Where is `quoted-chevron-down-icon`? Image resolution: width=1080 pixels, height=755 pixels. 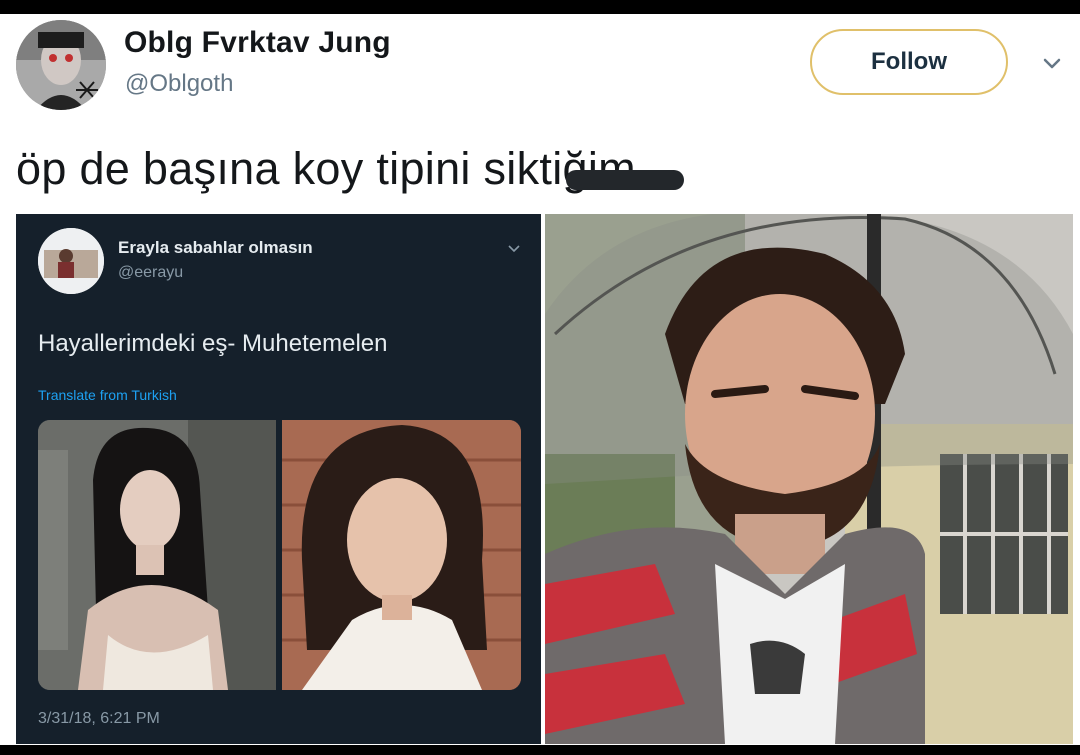 quoted-chevron-down-icon is located at coordinates (514, 248).